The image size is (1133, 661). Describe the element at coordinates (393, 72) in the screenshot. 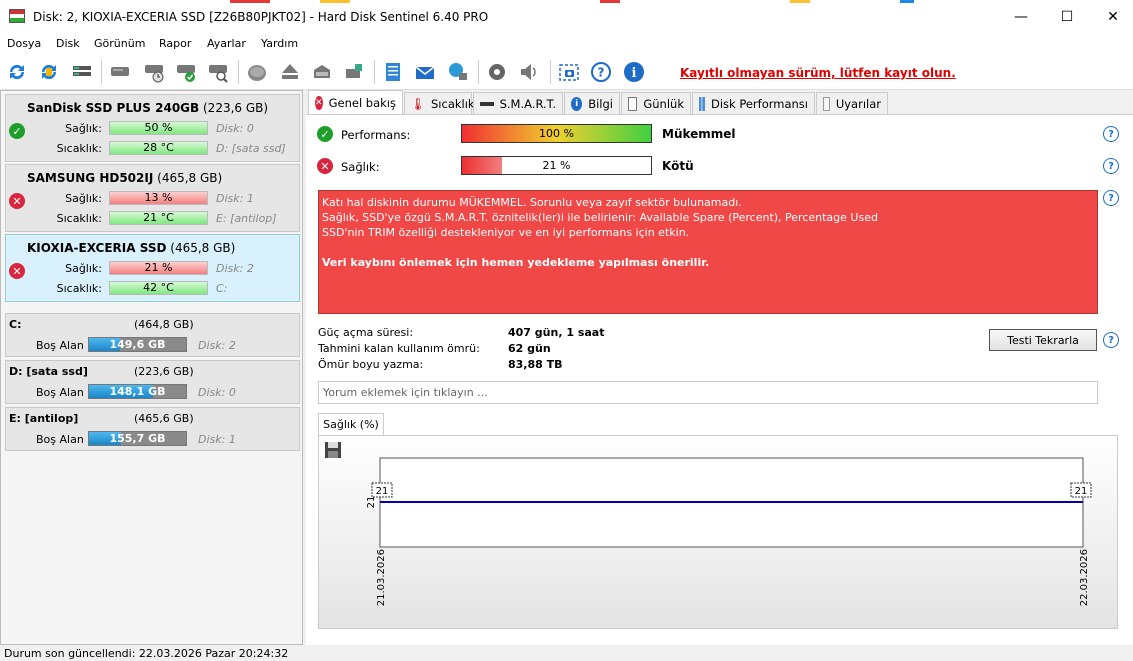

I see `report-icon` at that location.